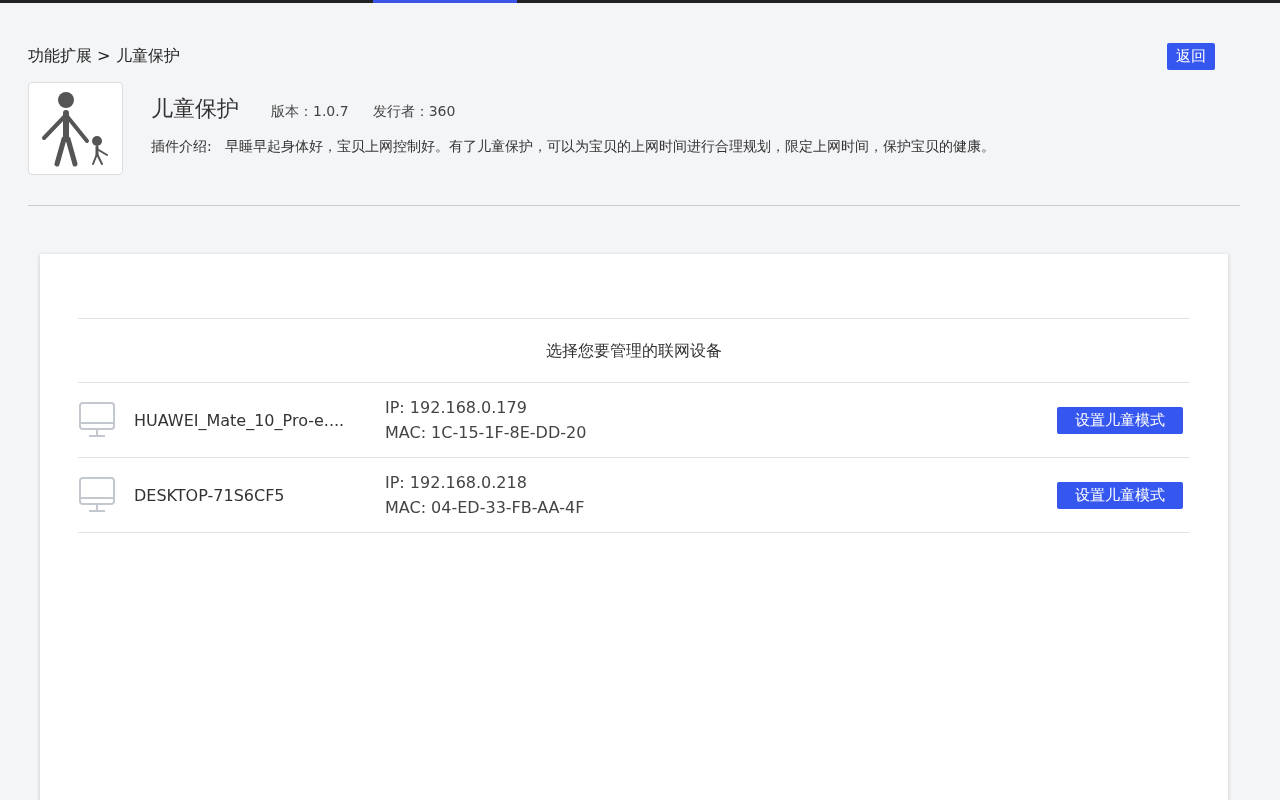 The width and height of the screenshot is (1280, 800). I want to click on device-name: DESKTOP-71S6CF5, so click(210, 495).